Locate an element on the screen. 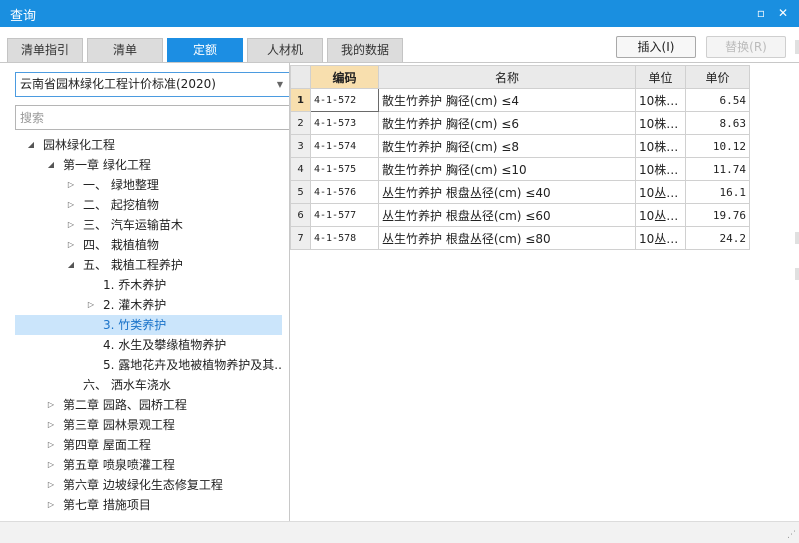 The width and height of the screenshot is (799, 543). cell-name: 散生竹养护 胸径(cm) ≤6 is located at coordinates (507, 123).